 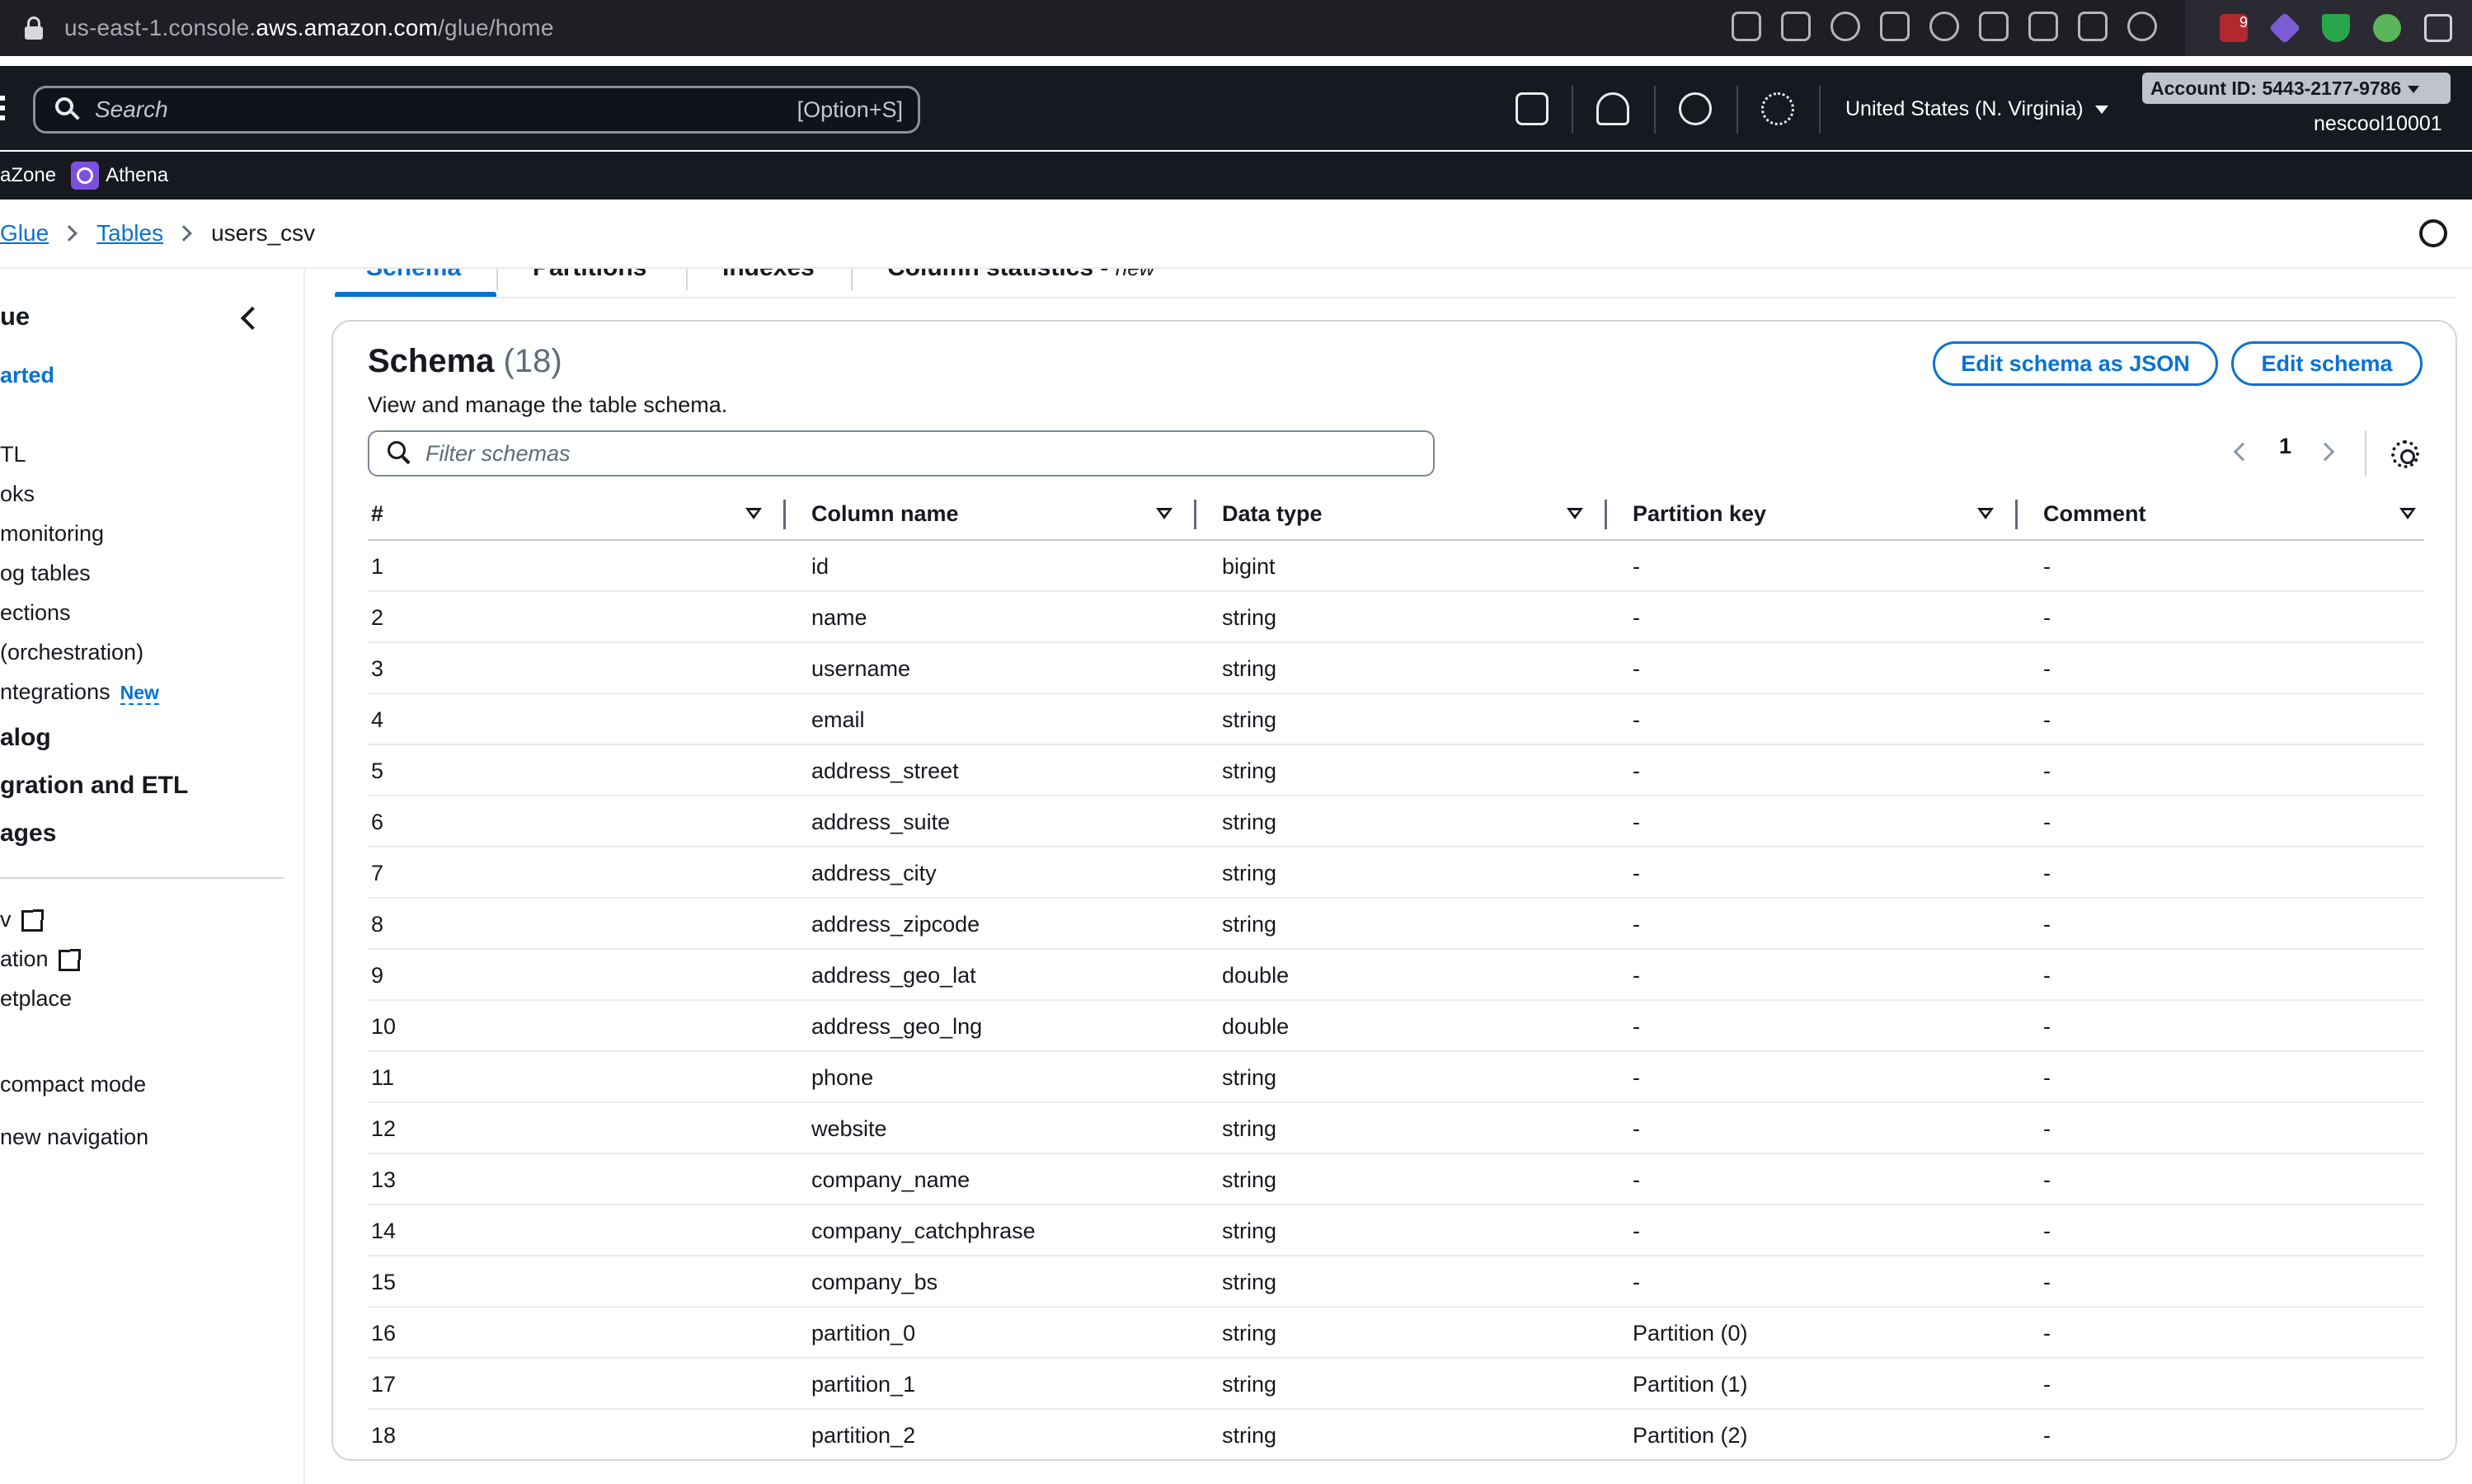 What do you see at coordinates (1944, 27) in the screenshot?
I see `heart-icon` at bounding box center [1944, 27].